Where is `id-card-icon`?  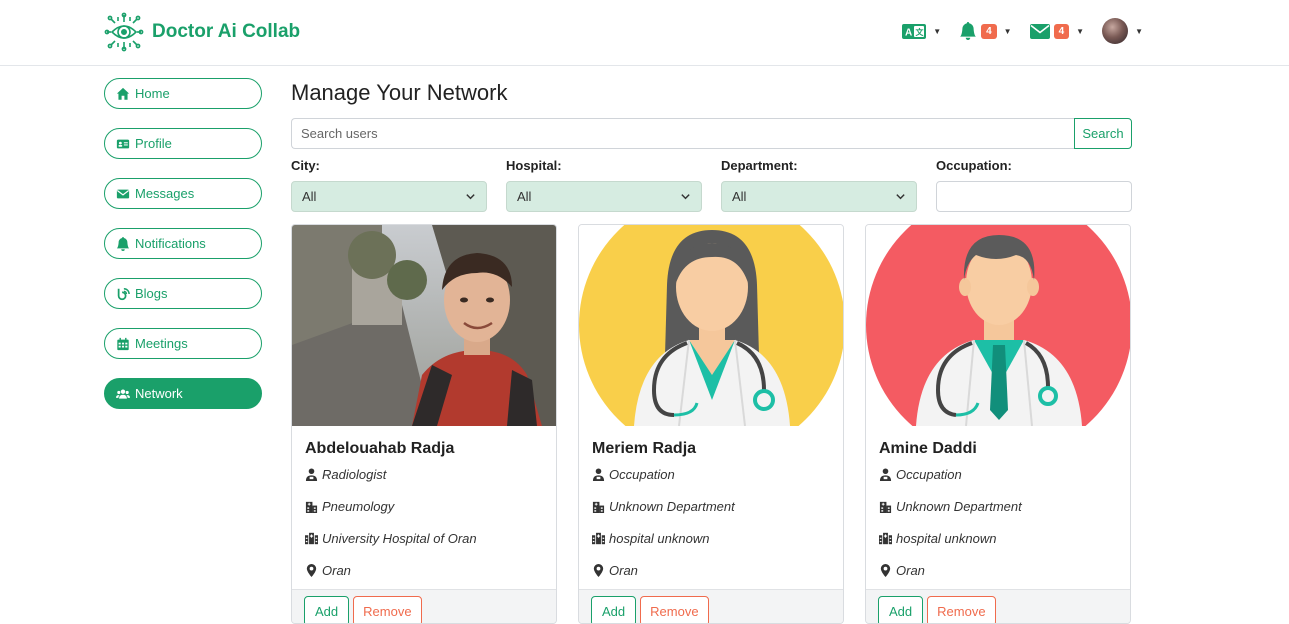 id-card-icon is located at coordinates (123, 143).